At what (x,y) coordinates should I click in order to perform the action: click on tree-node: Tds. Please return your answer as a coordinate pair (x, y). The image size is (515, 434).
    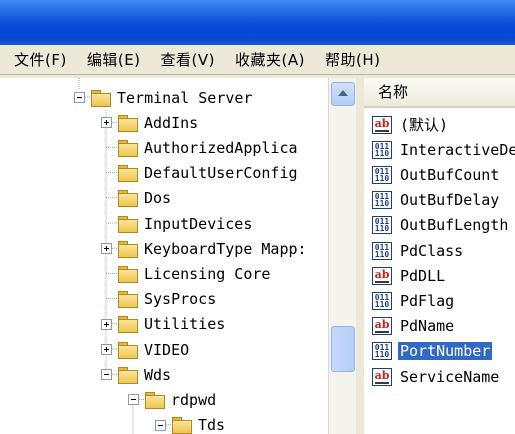
    Looking at the image, I should click on (198, 423).